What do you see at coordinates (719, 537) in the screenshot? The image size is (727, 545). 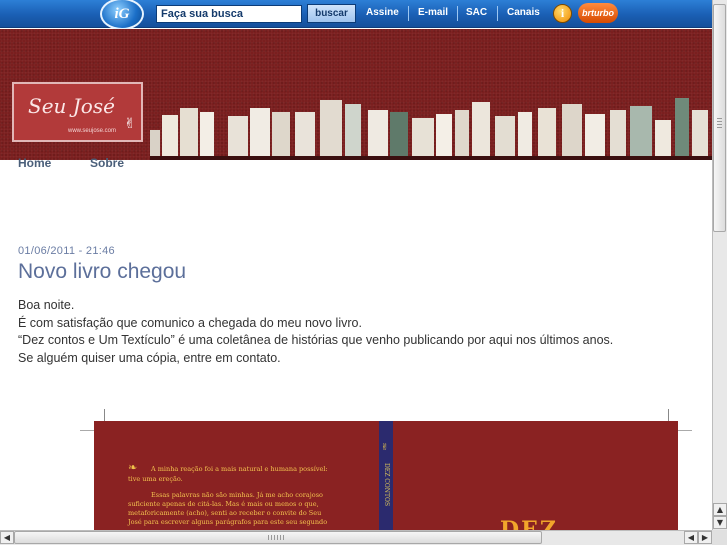 I see `scrollbar-corner` at bounding box center [719, 537].